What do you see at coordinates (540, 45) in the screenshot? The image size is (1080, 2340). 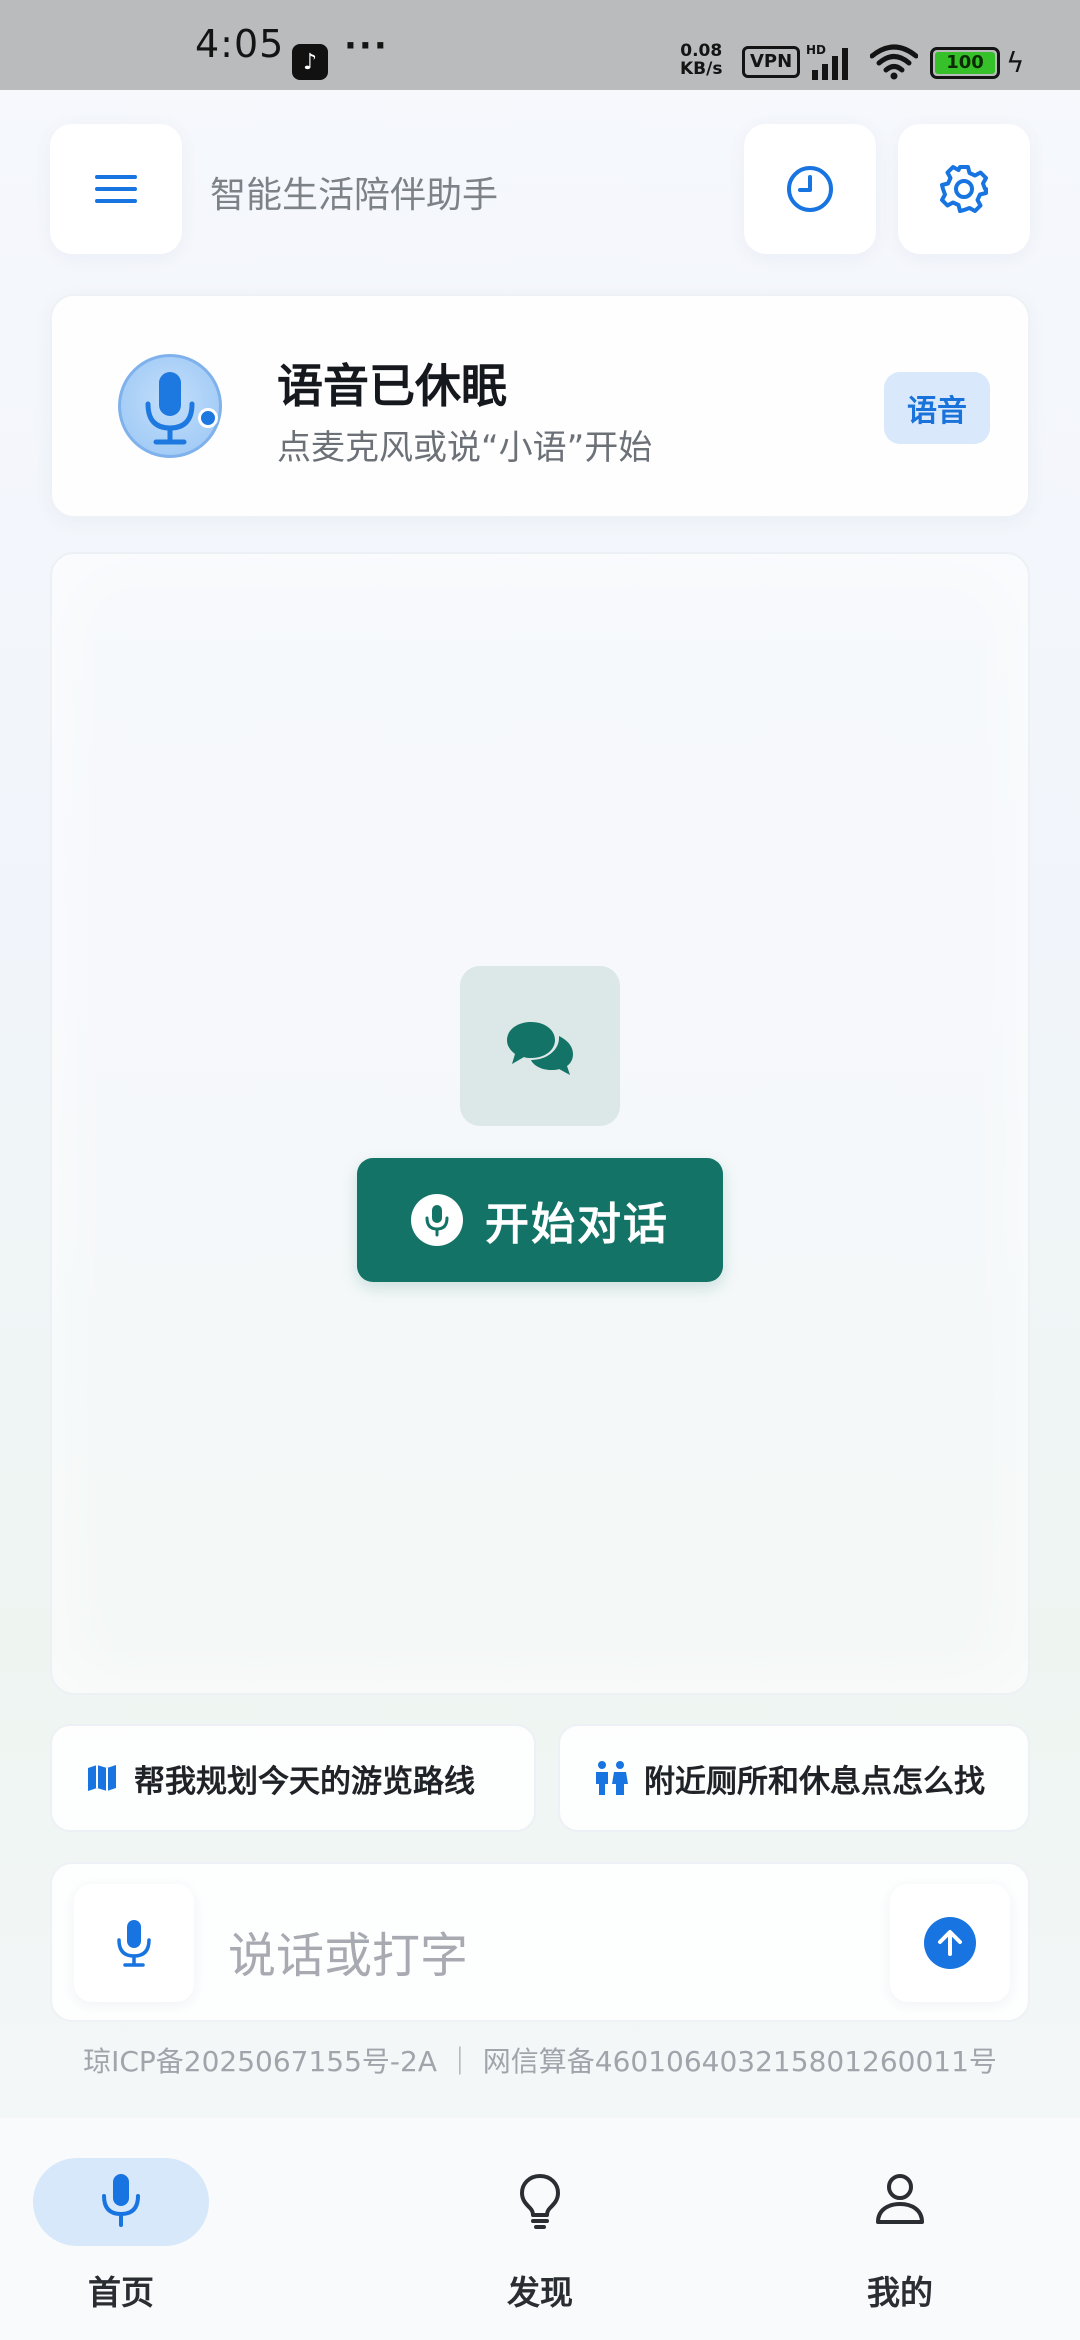 I see `status-bar: 4:05 ♪ ··· 0.08 KB/s VPN HD 100 ϟ` at bounding box center [540, 45].